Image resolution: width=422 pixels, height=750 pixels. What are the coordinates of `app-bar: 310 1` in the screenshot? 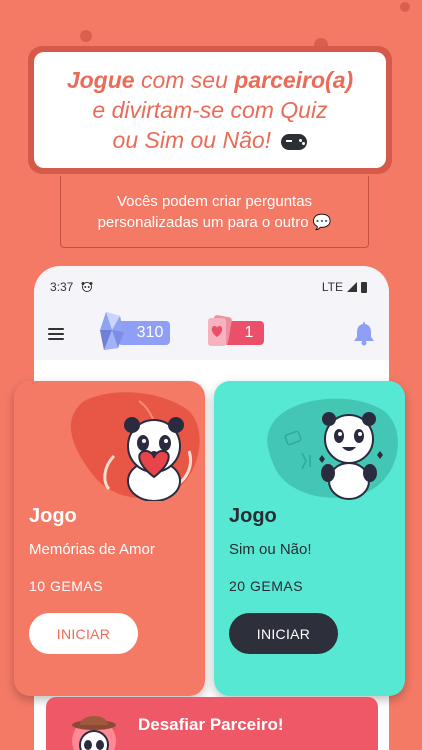 It's located at (211, 334).